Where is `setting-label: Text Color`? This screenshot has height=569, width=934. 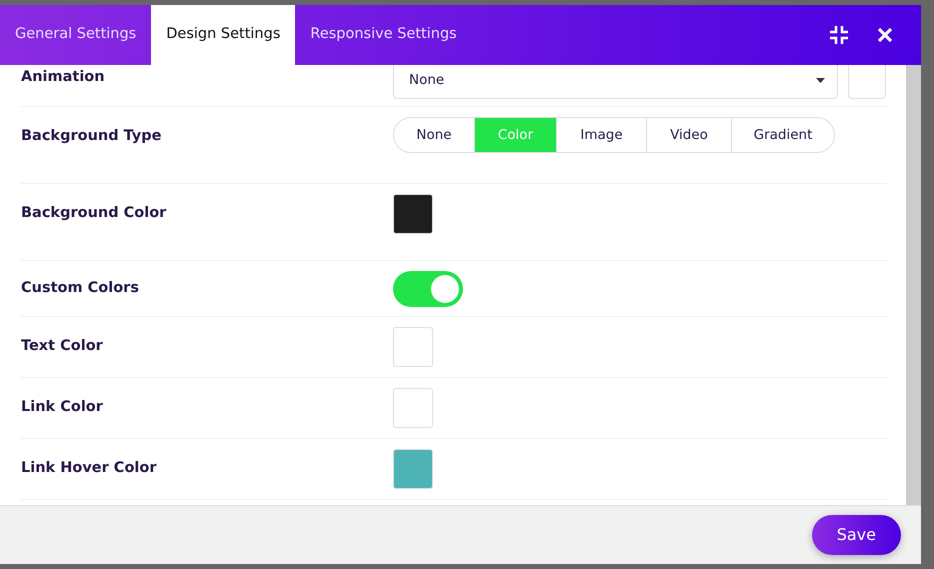 setting-label: Text Color is located at coordinates (62, 346).